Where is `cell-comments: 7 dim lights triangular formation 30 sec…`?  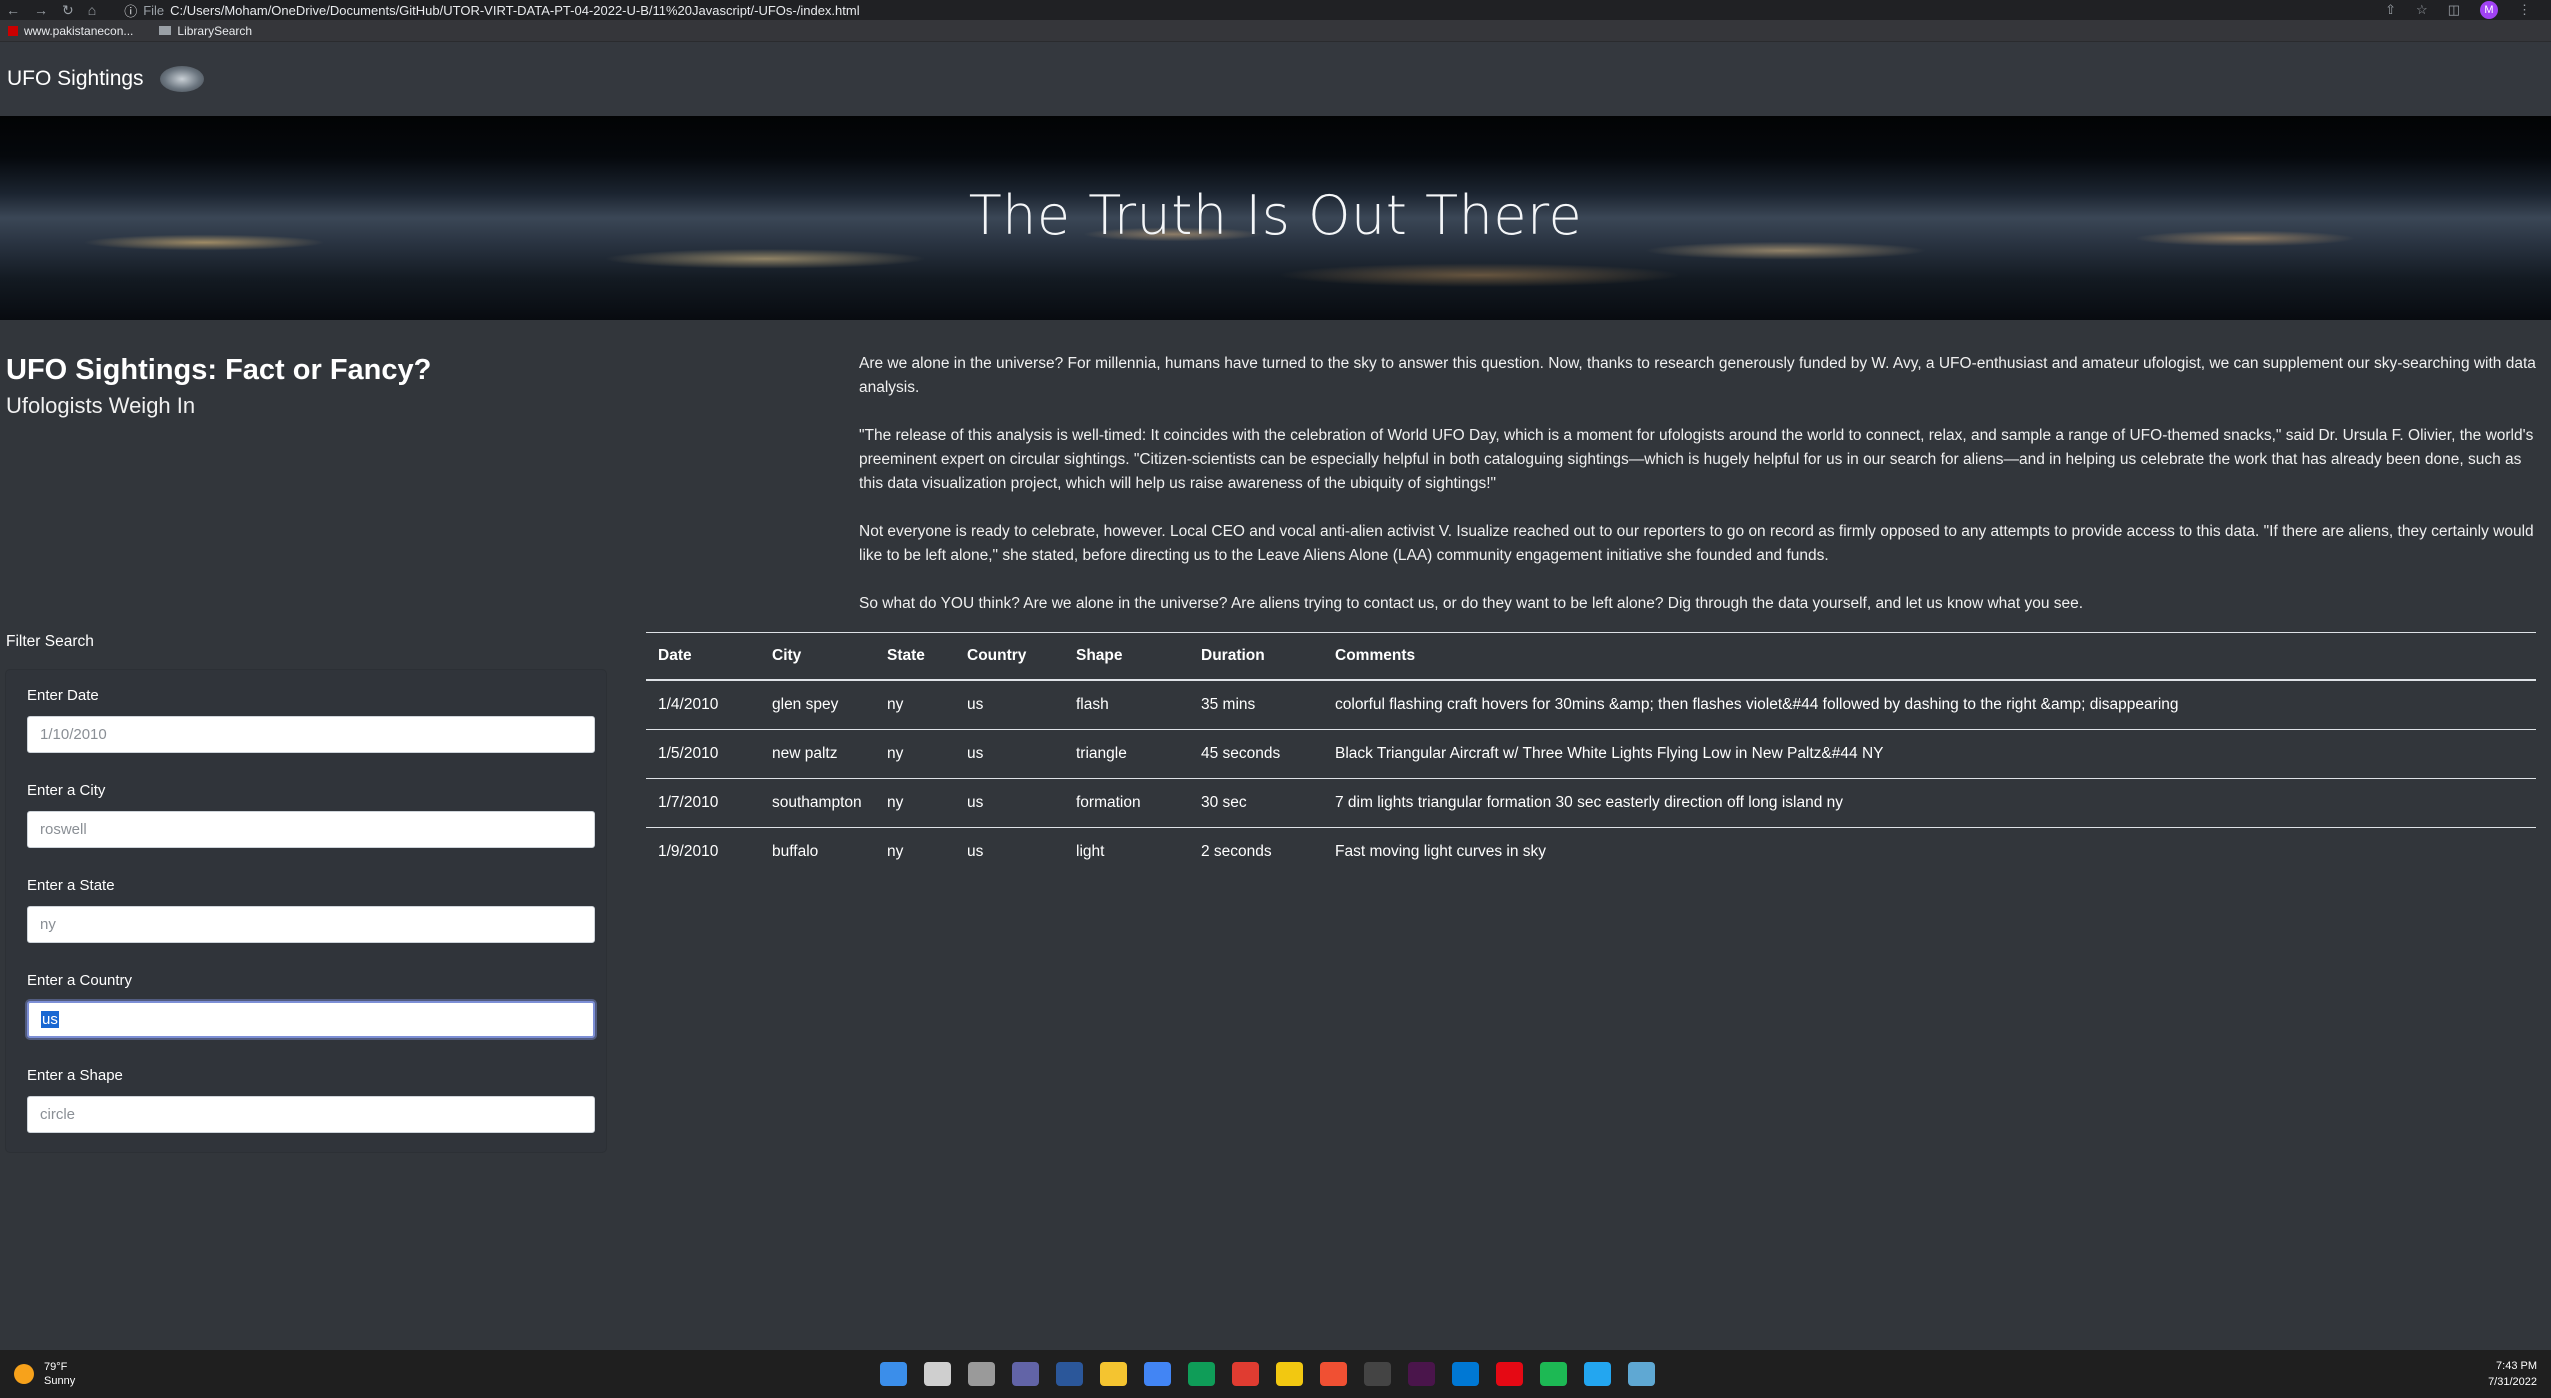 cell-comments: 7 dim lights triangular formation 30 sec… is located at coordinates (1929, 803).